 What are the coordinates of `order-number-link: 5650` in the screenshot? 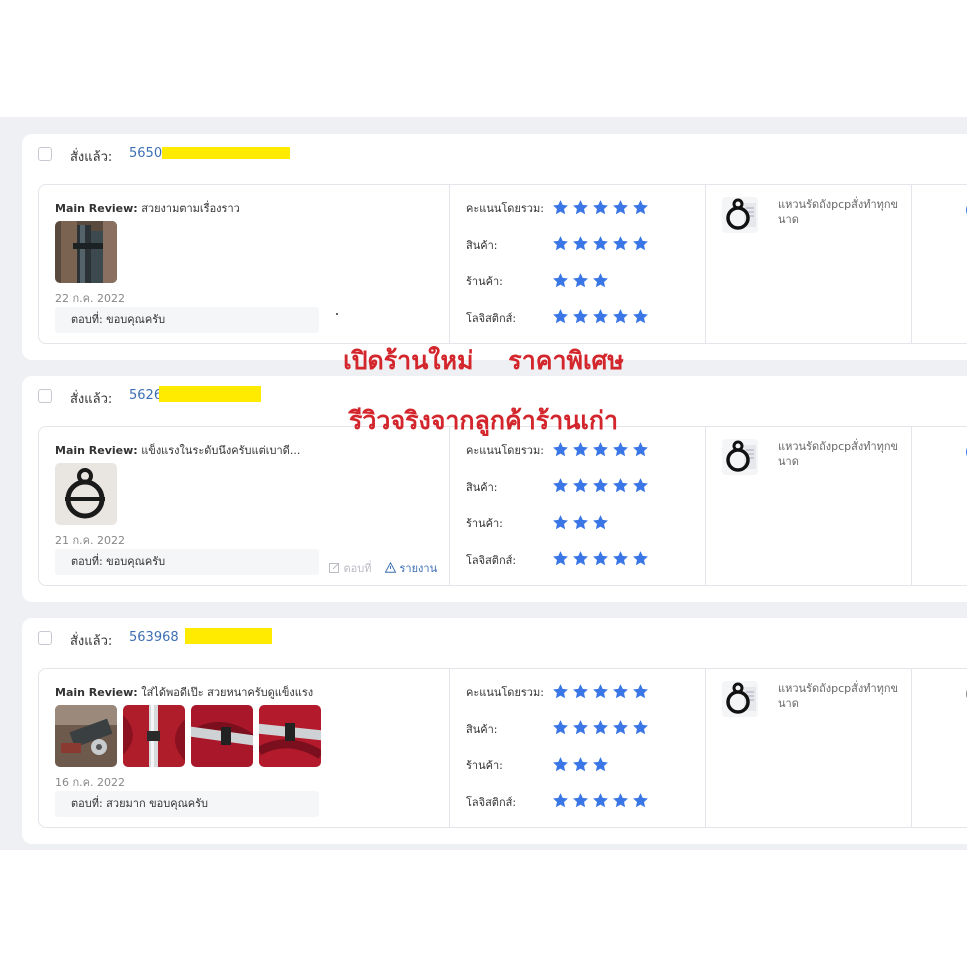 It's located at (145, 153).